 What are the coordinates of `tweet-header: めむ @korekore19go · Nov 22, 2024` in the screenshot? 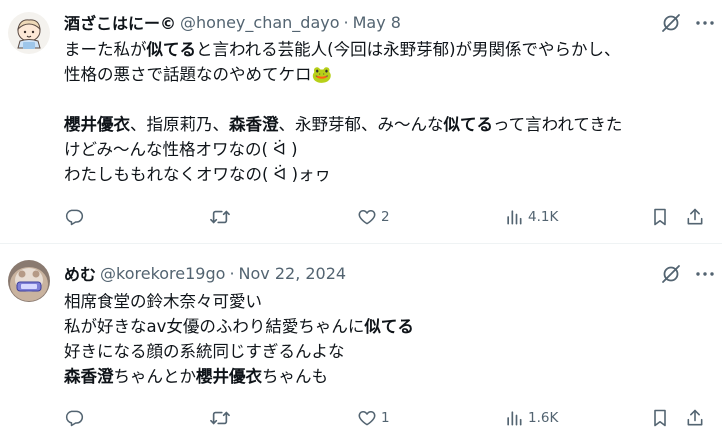 It's located at (205, 273).